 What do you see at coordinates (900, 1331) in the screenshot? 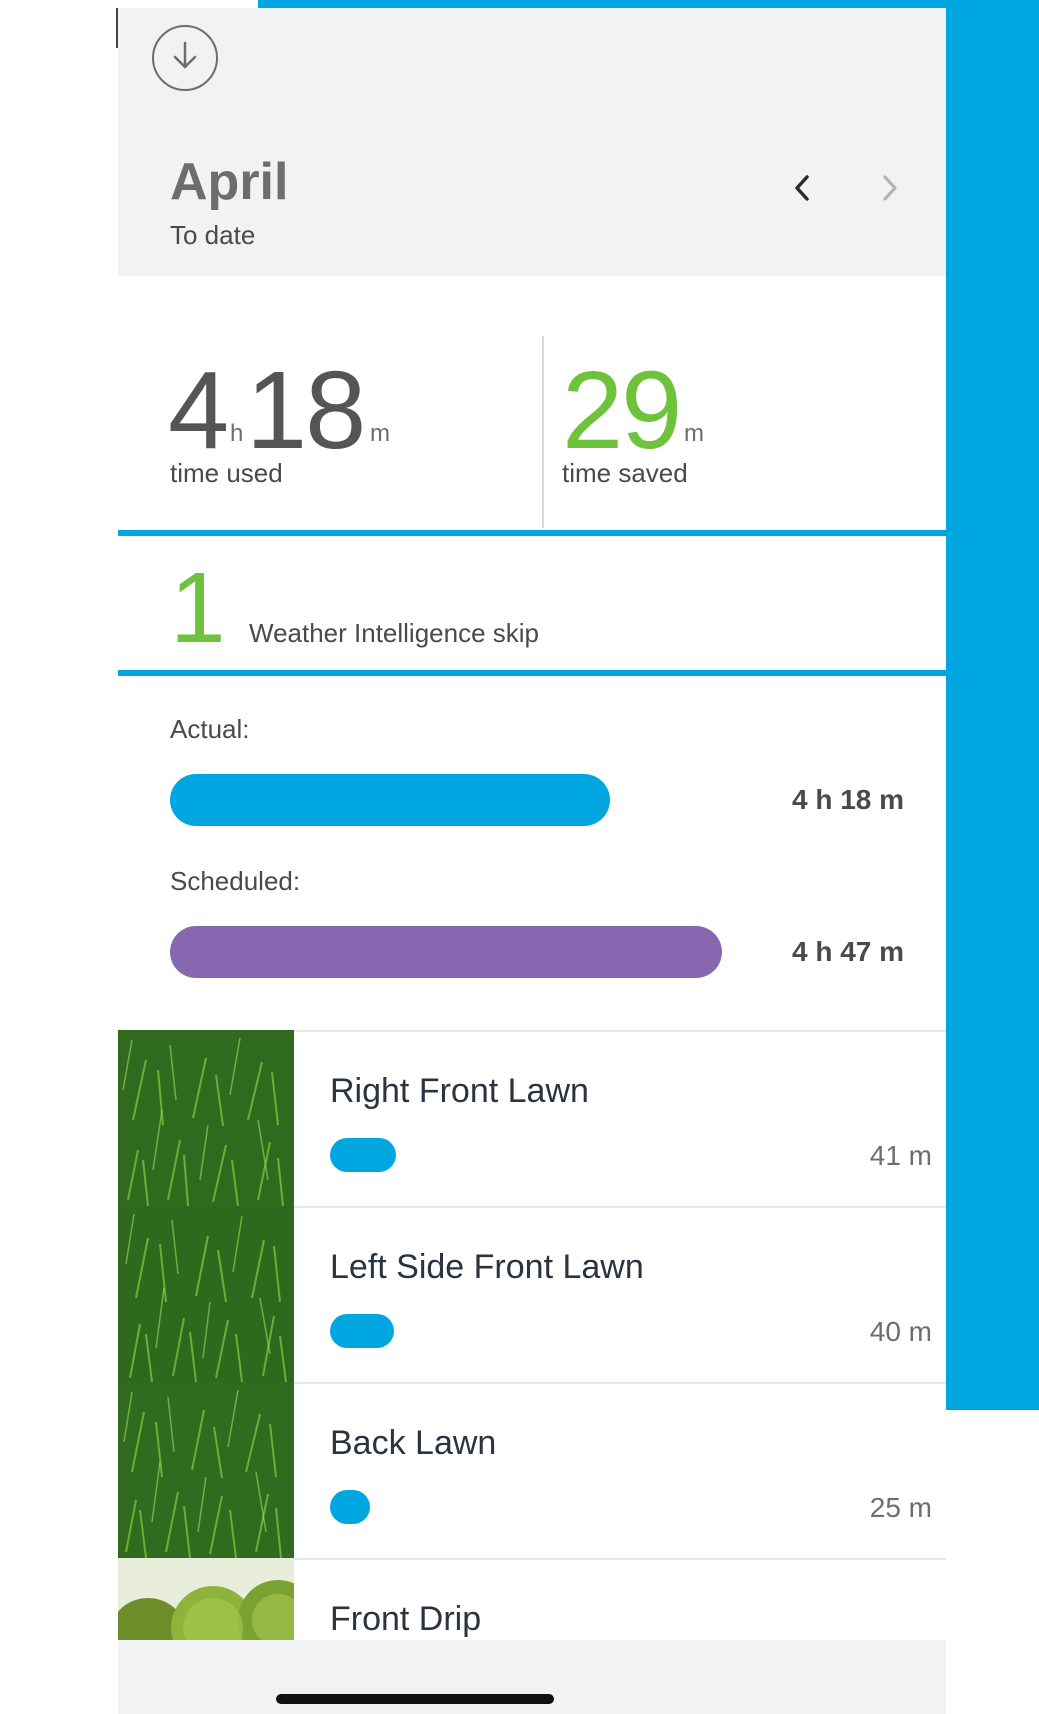
I see `zone-time: 40 m` at bounding box center [900, 1331].